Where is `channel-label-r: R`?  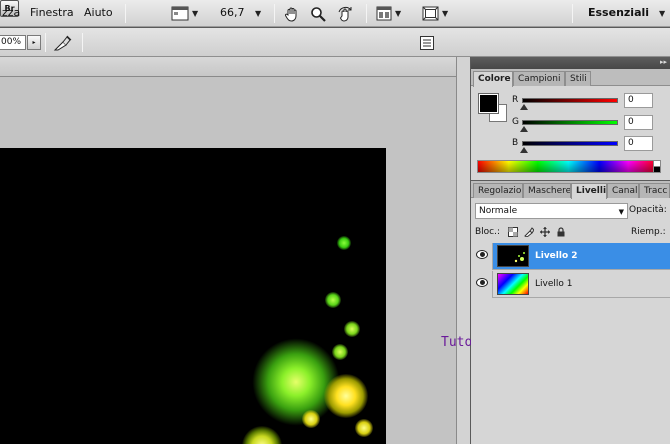
channel-label-r: R is located at coordinates (515, 100).